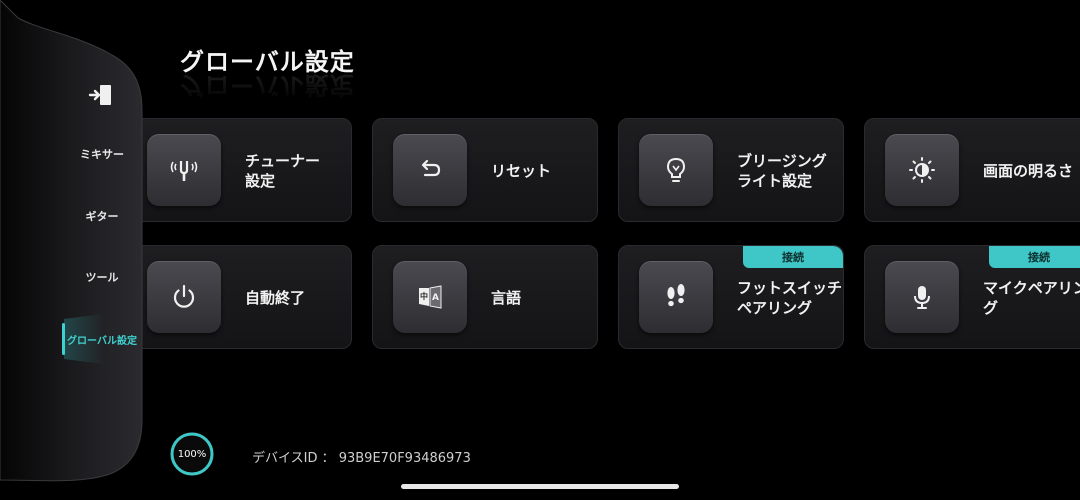  What do you see at coordinates (102, 216) in the screenshot?
I see `sidebar-item-guitar: ギター` at bounding box center [102, 216].